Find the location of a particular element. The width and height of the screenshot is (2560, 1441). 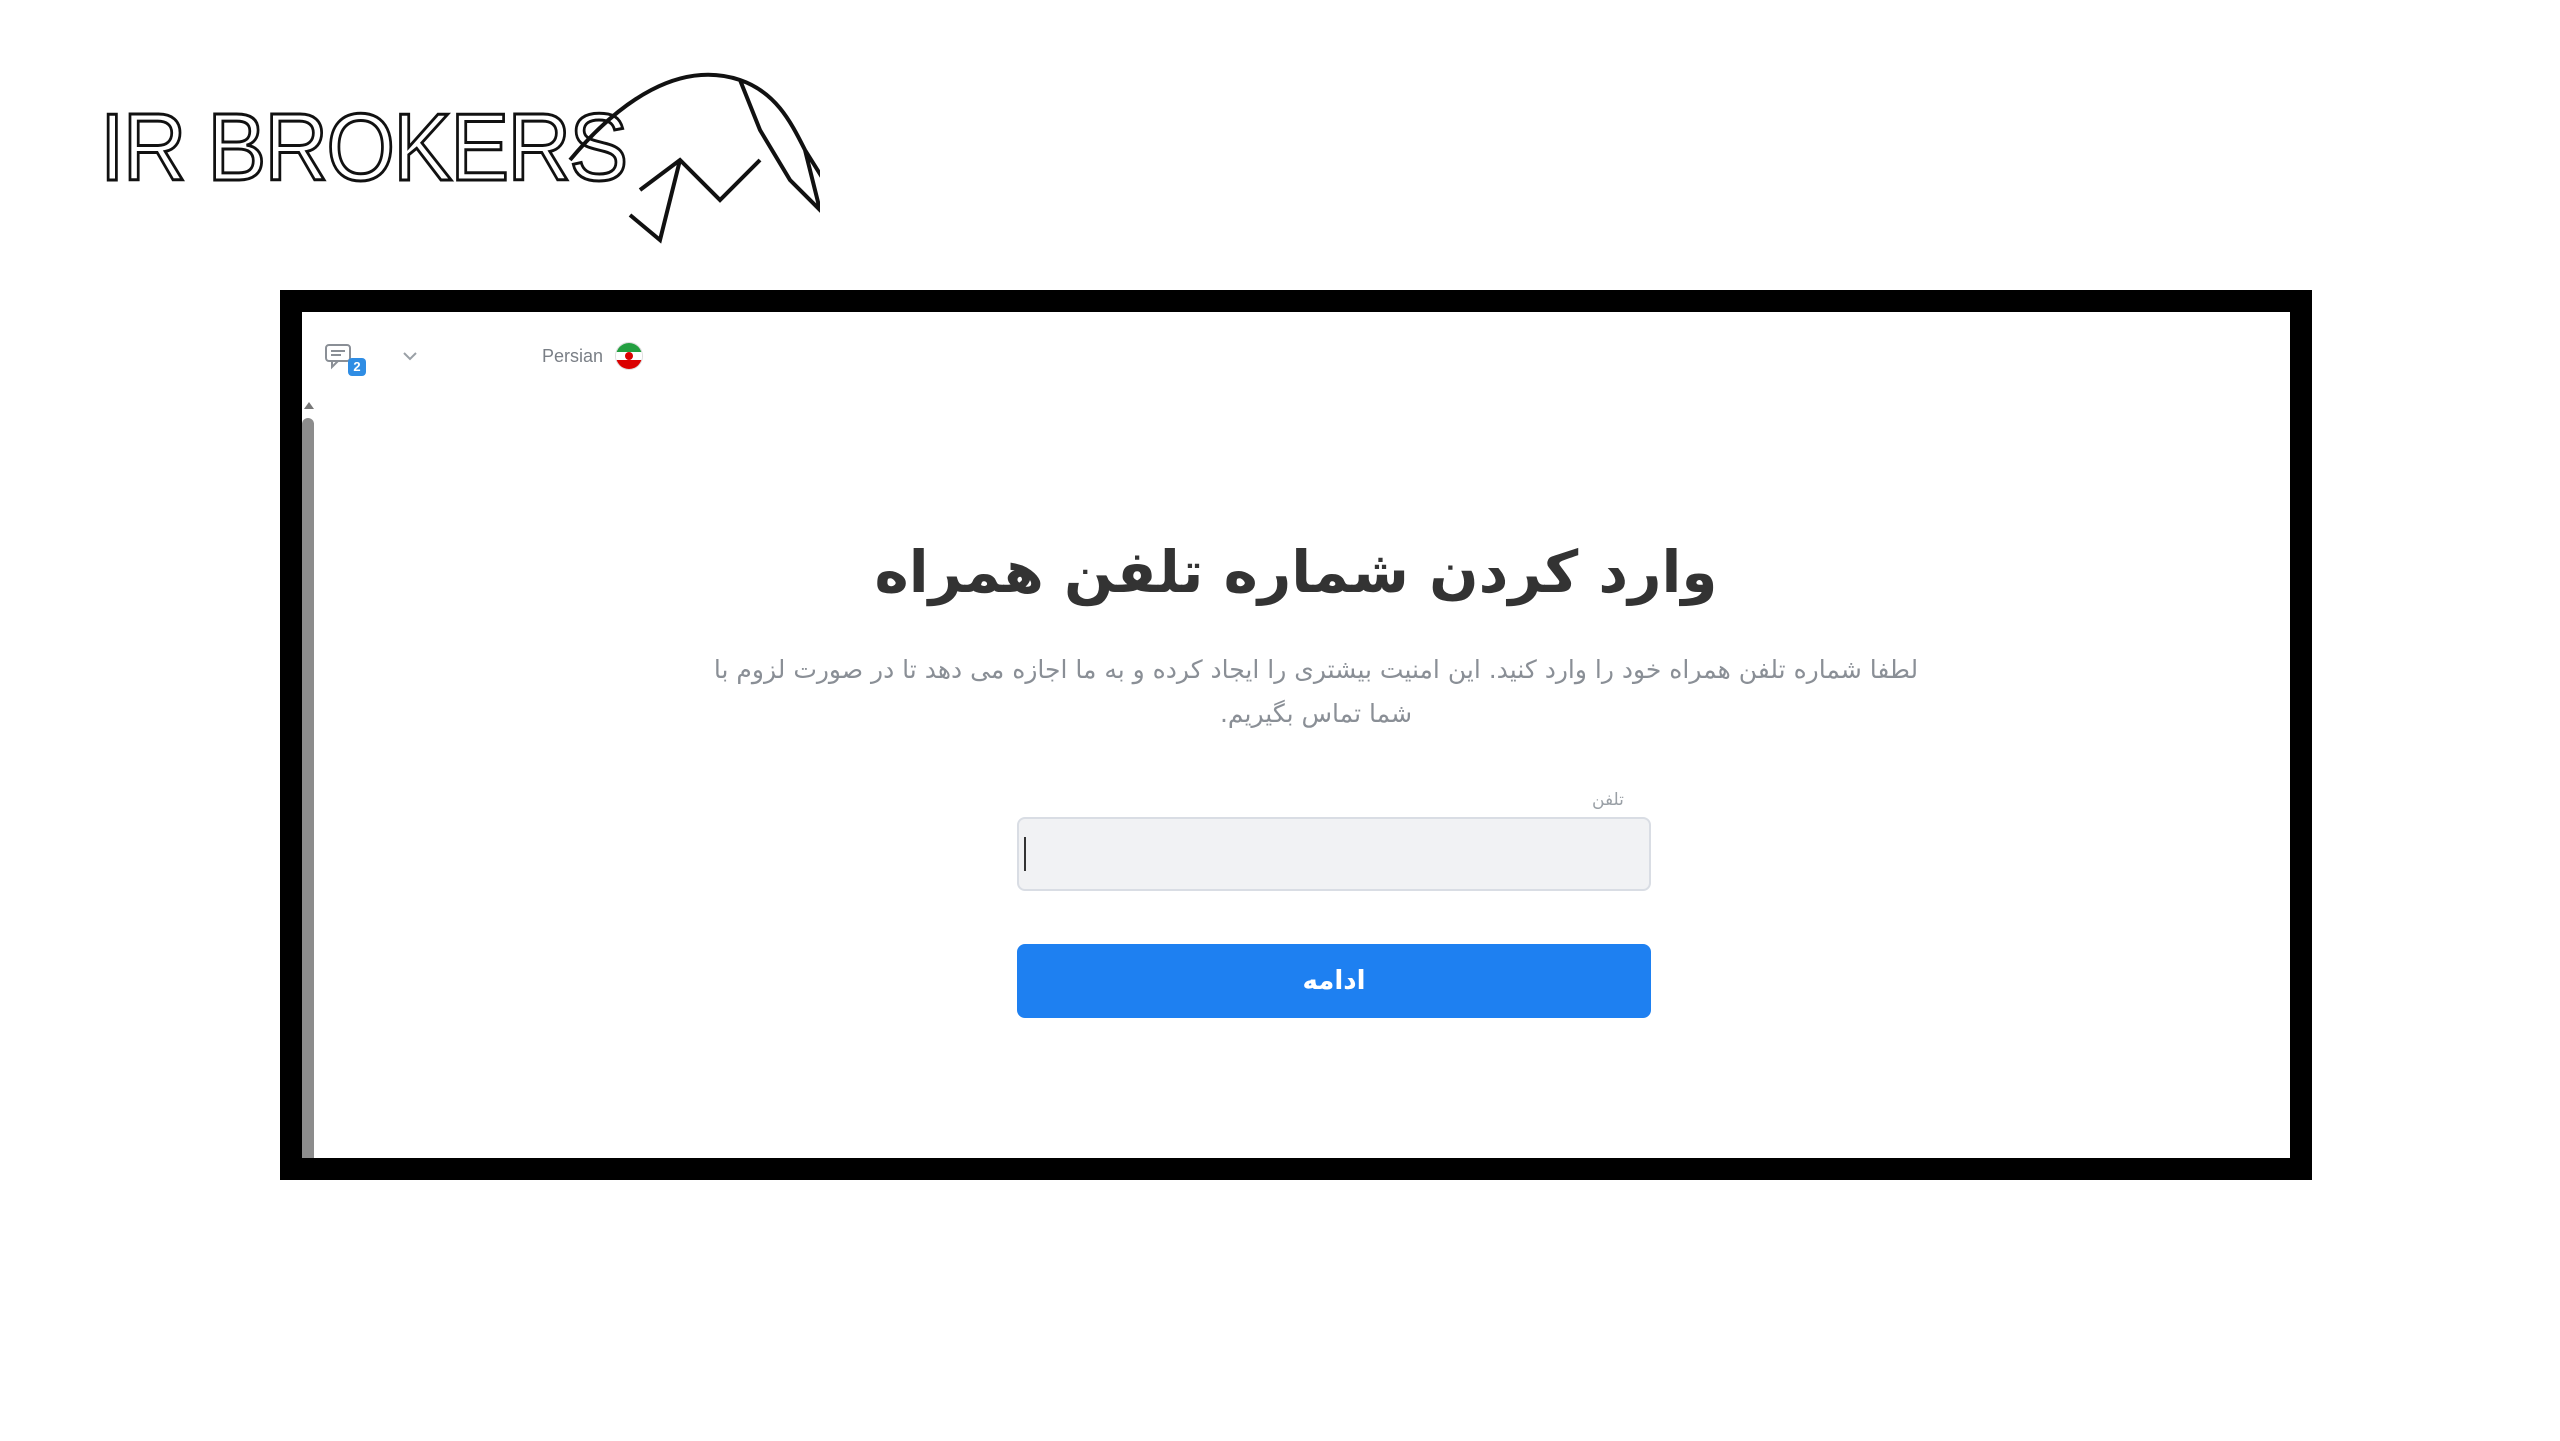

bull-horn-icon is located at coordinates (694, 158).